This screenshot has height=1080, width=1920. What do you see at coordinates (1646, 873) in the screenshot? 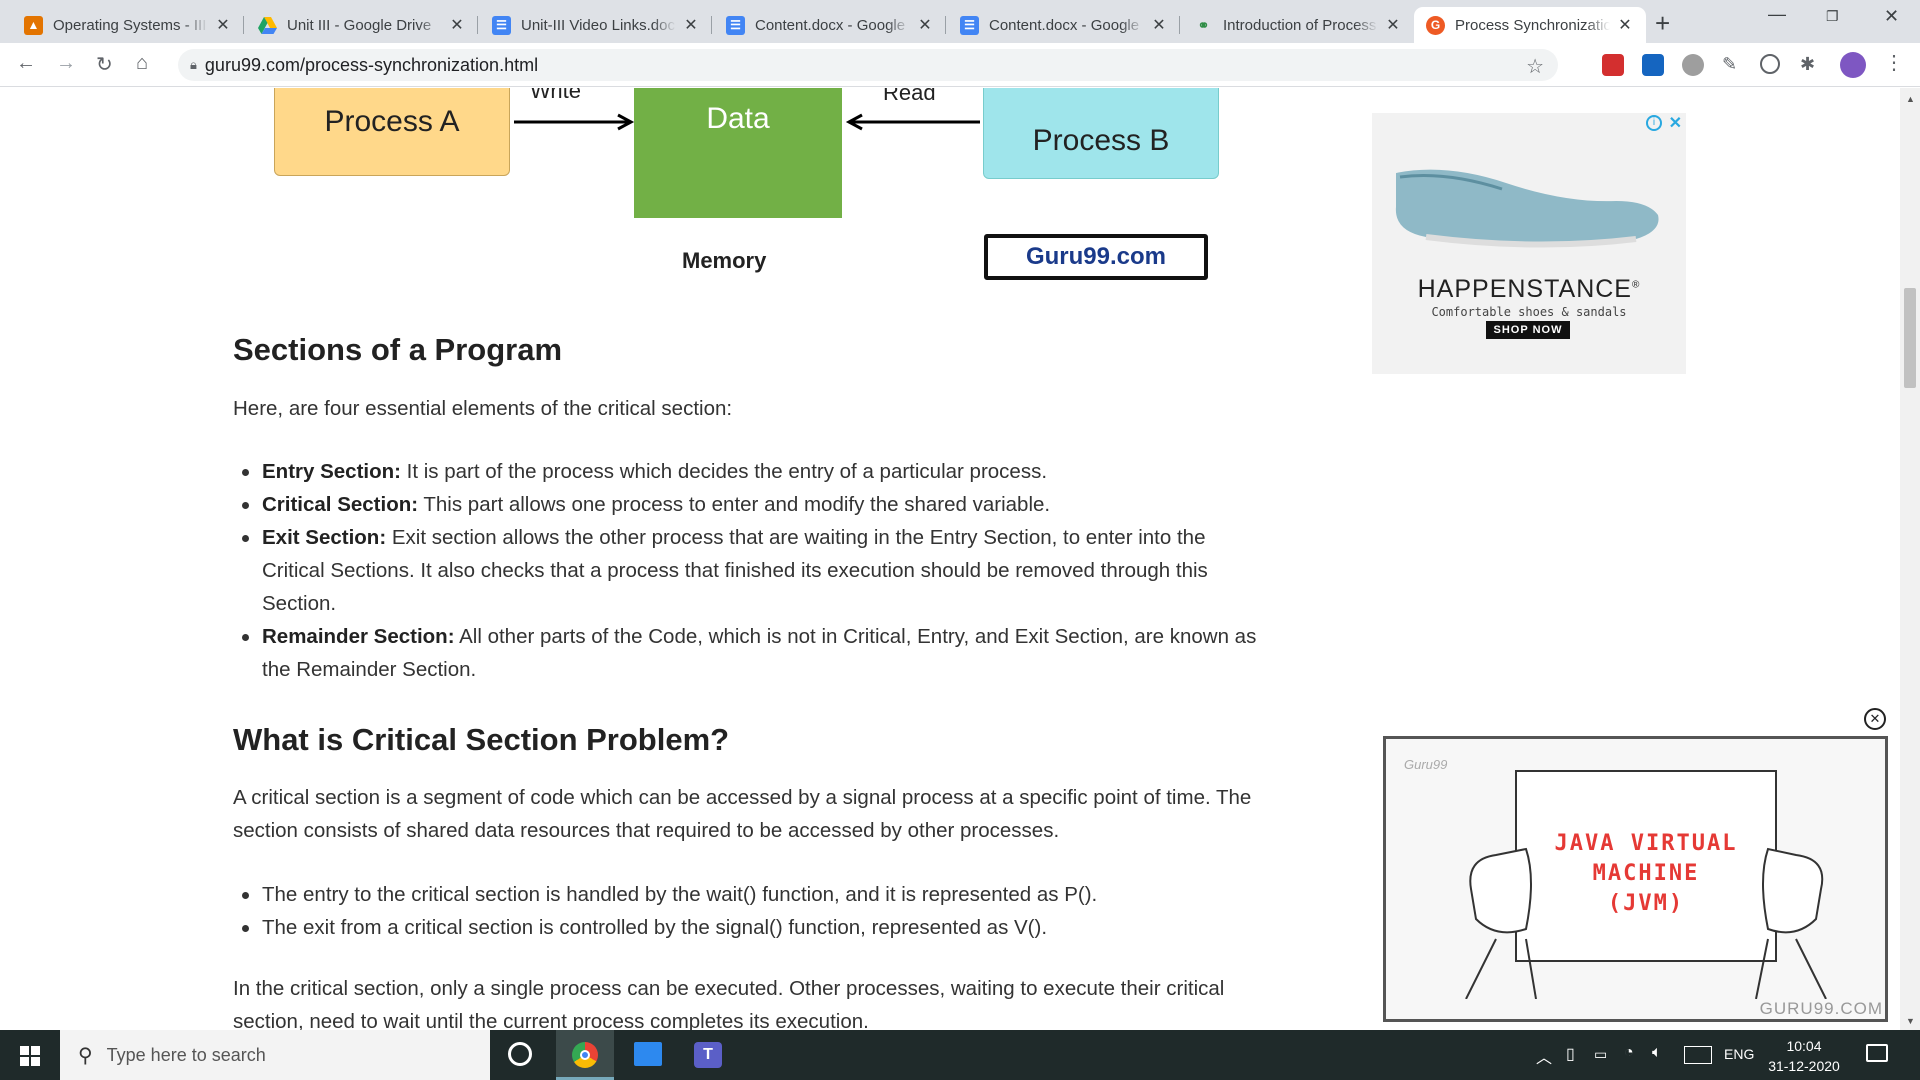
I see `video-board-text: JAVA VIRTUAL MACHINE (JVM)` at bounding box center [1646, 873].